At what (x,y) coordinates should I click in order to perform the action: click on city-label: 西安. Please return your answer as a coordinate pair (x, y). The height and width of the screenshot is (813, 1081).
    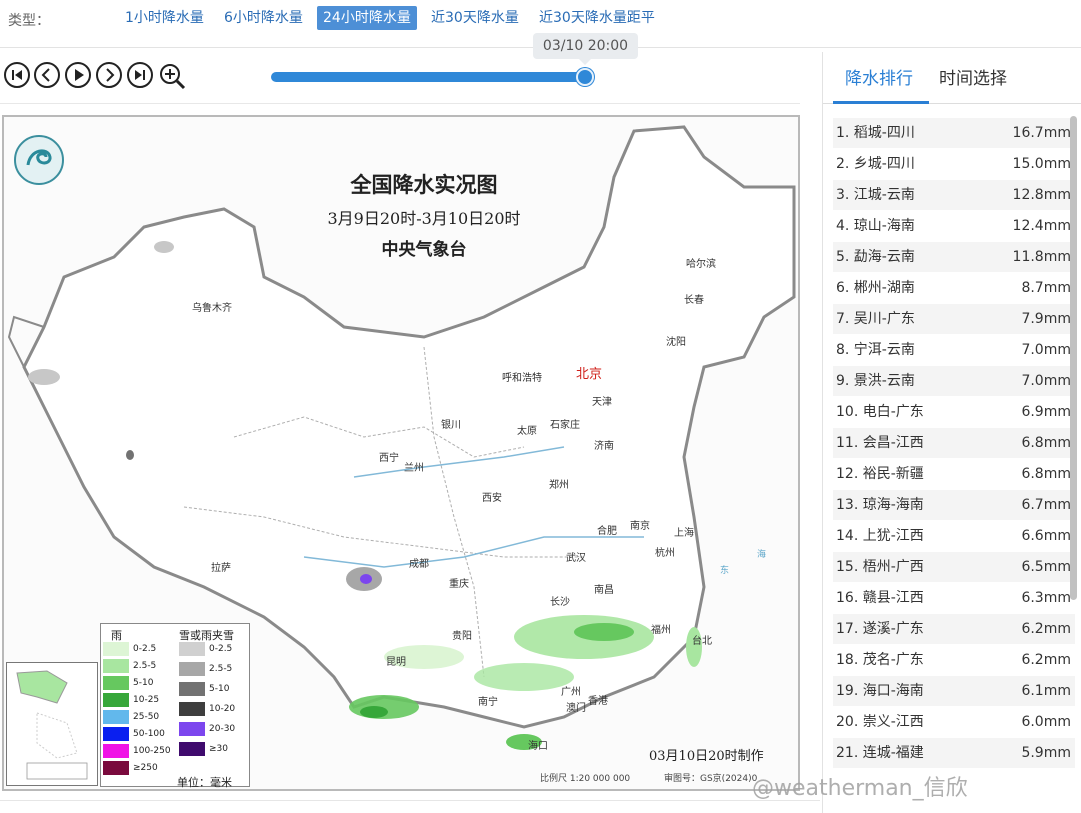
    Looking at the image, I should click on (492, 498).